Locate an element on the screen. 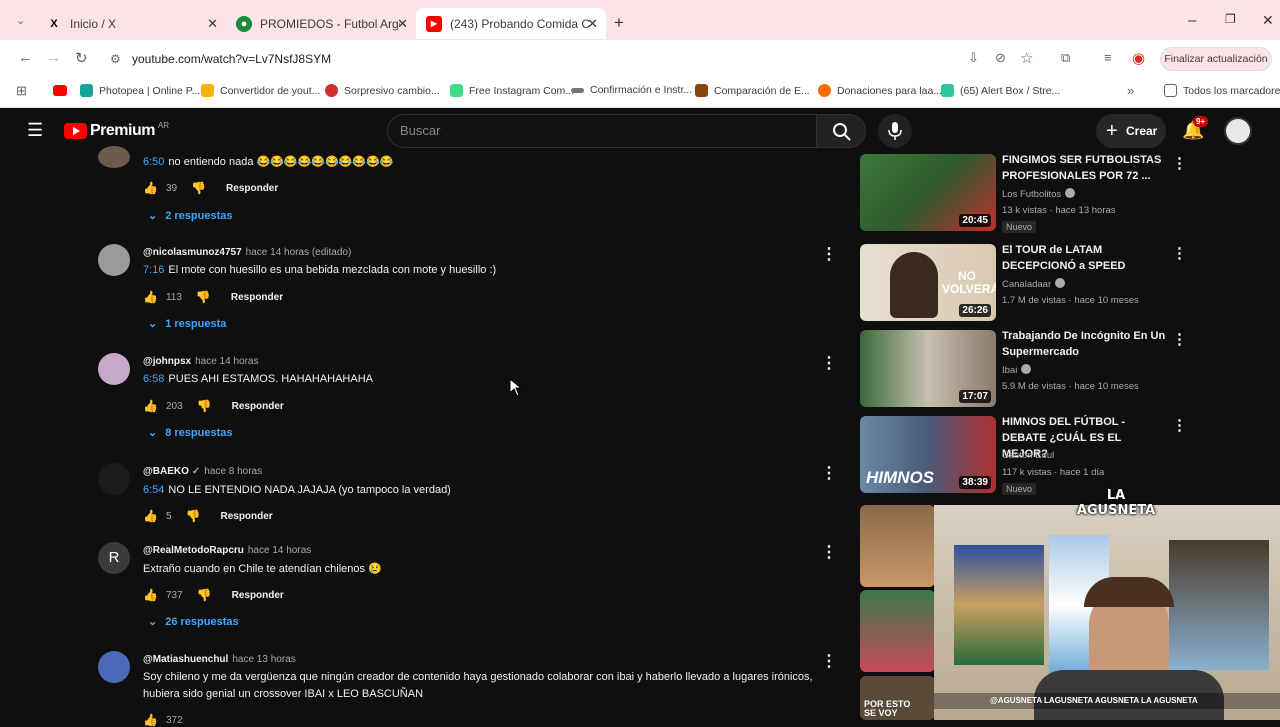 This screenshot has width=1280, height=727. video-title: El TOUR de LATAM DECEPCIONÓ a SPEED is located at coordinates (1084, 258).